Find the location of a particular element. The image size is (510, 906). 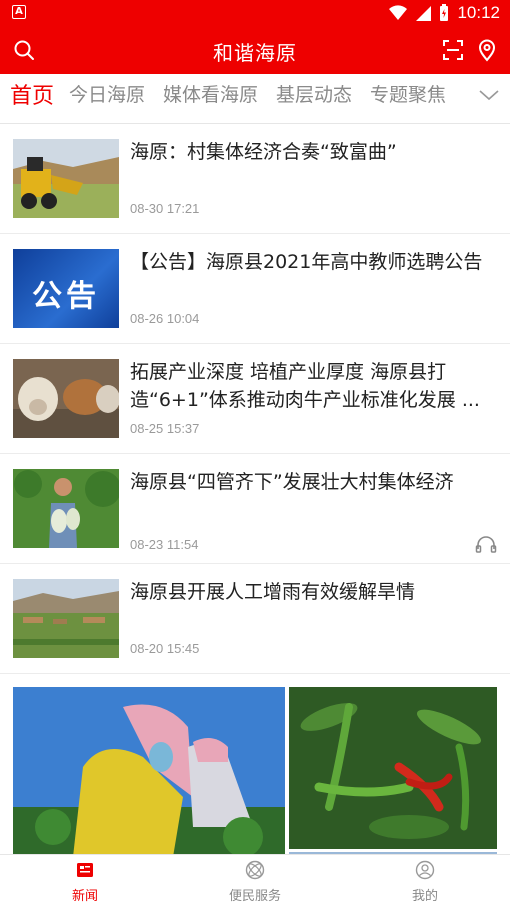

tab-home: 首页 is located at coordinates (32, 94).